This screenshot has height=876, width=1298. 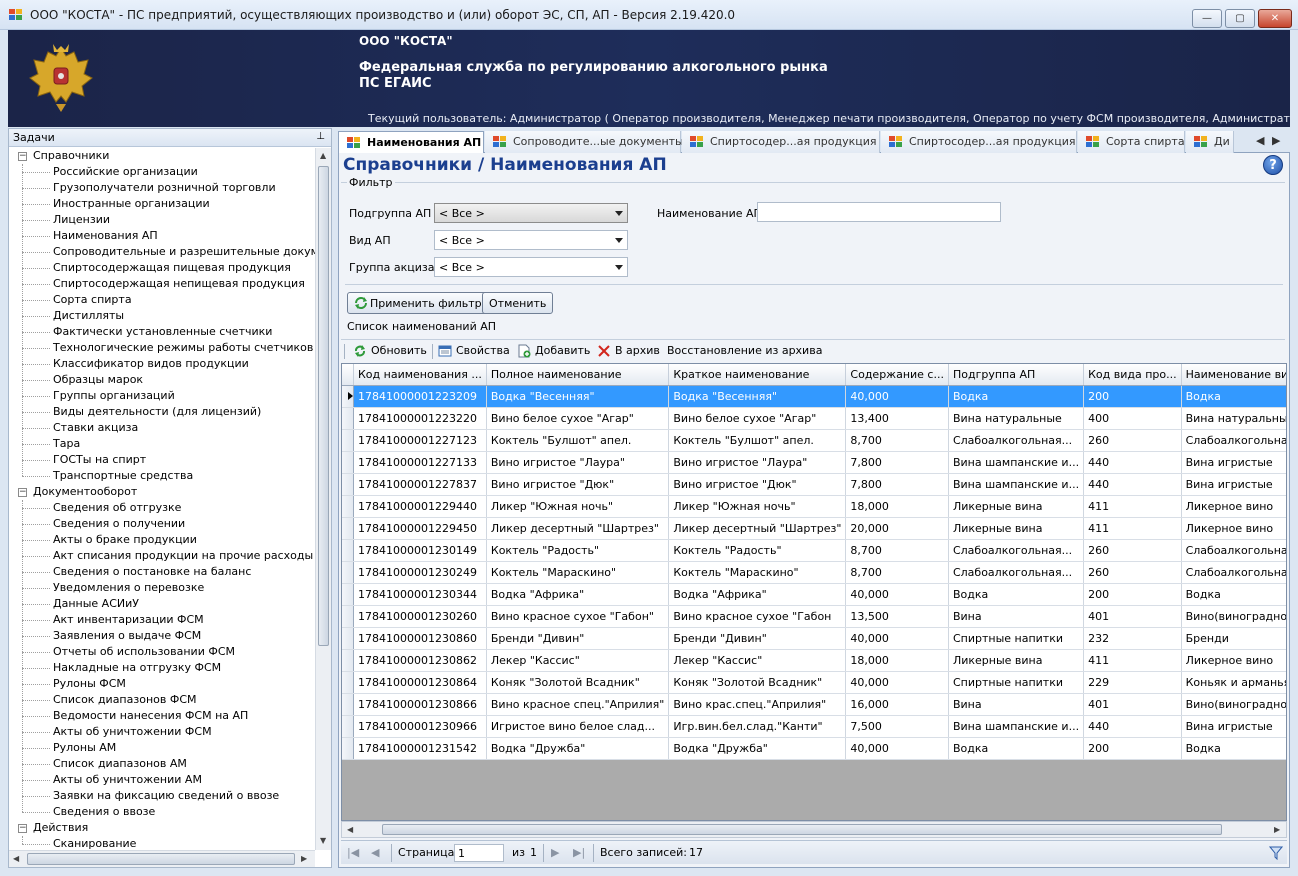 What do you see at coordinates (1233, 660) in the screenshot?
I see `table-cell: Ликерное вино` at bounding box center [1233, 660].